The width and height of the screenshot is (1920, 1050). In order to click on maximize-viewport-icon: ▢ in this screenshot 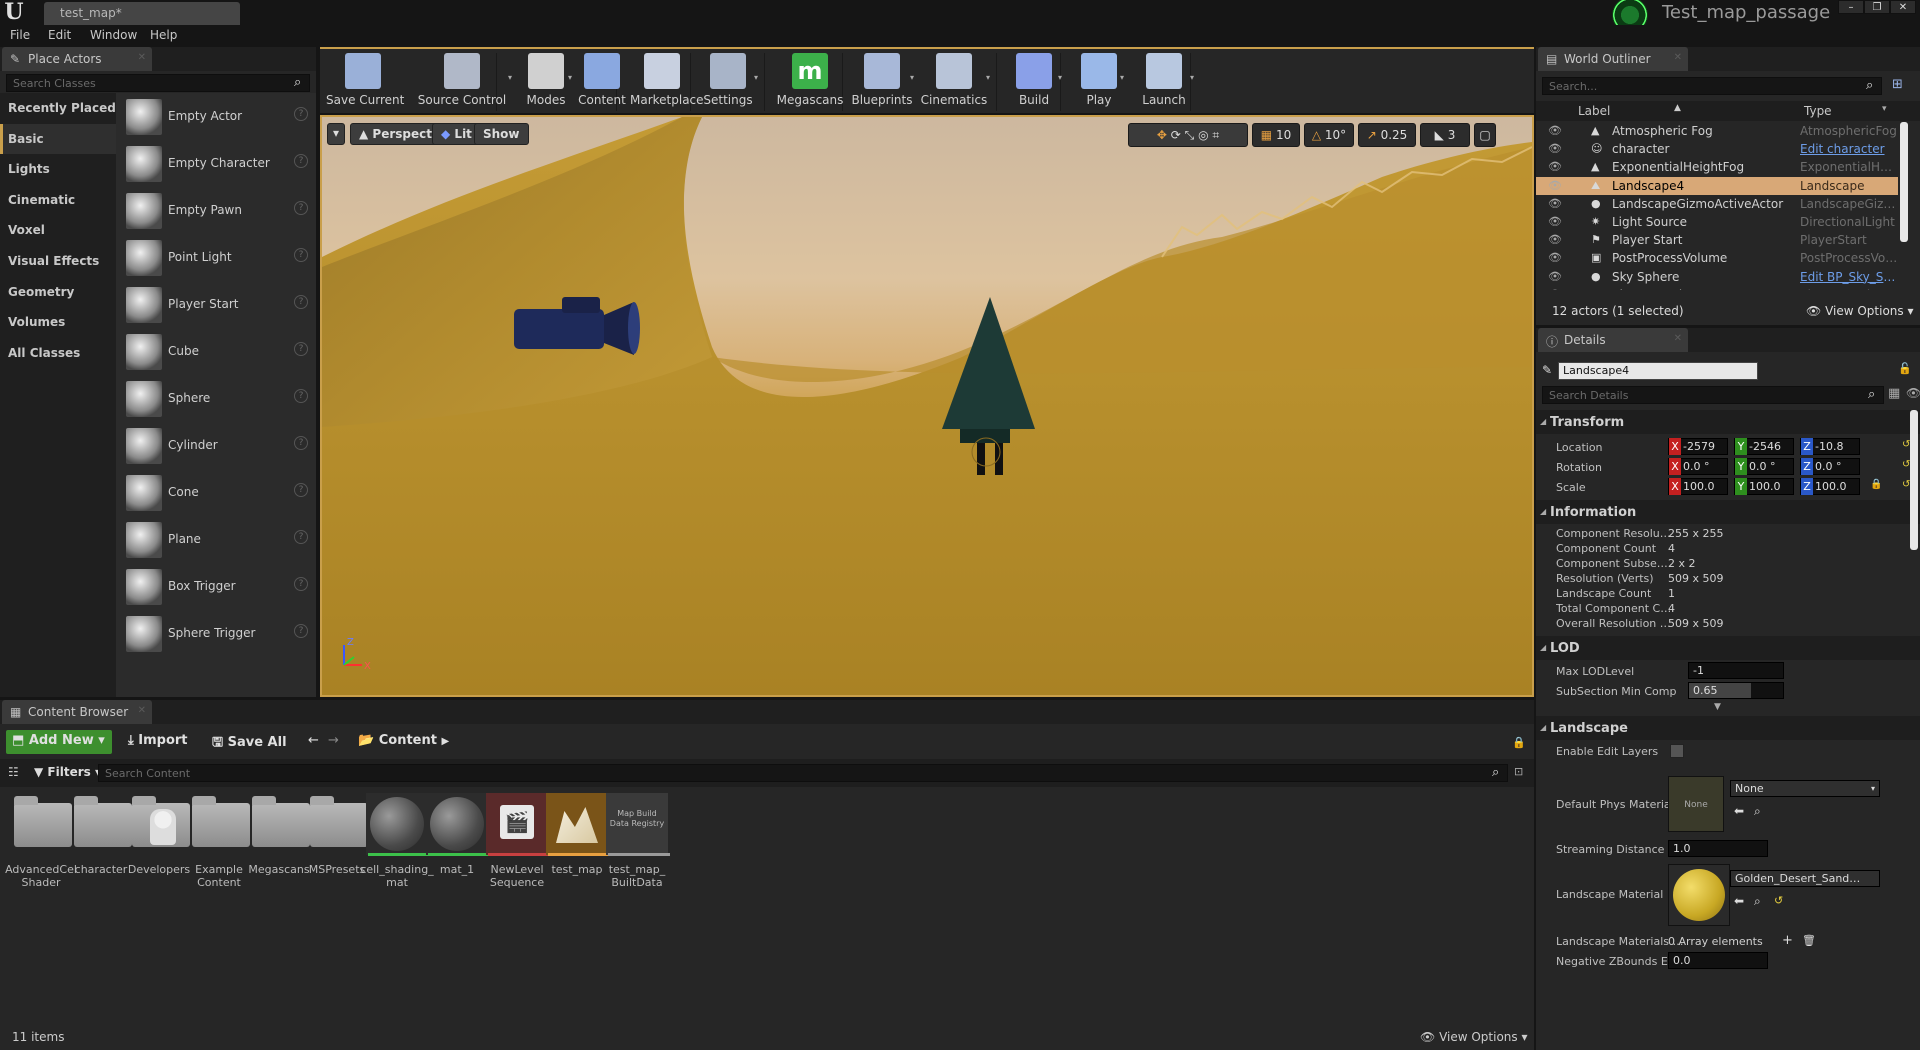, I will do `click(1485, 135)`.